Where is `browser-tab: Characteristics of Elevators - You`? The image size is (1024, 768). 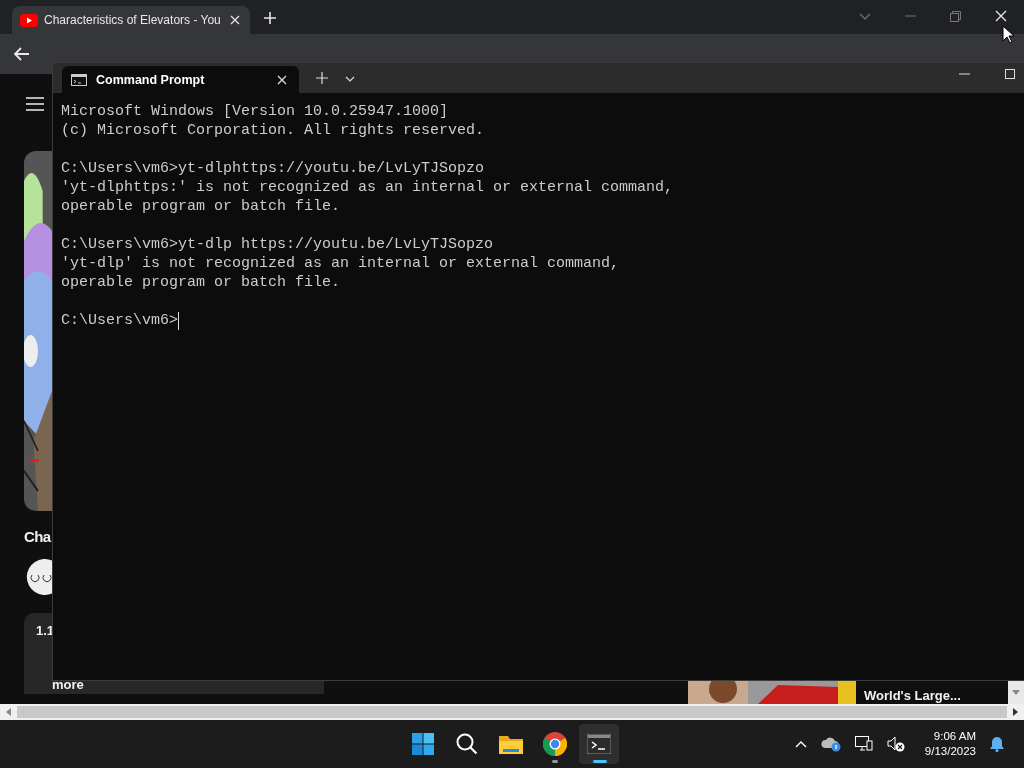
browser-tab: Characteristics of Elevators - You is located at coordinates (131, 20).